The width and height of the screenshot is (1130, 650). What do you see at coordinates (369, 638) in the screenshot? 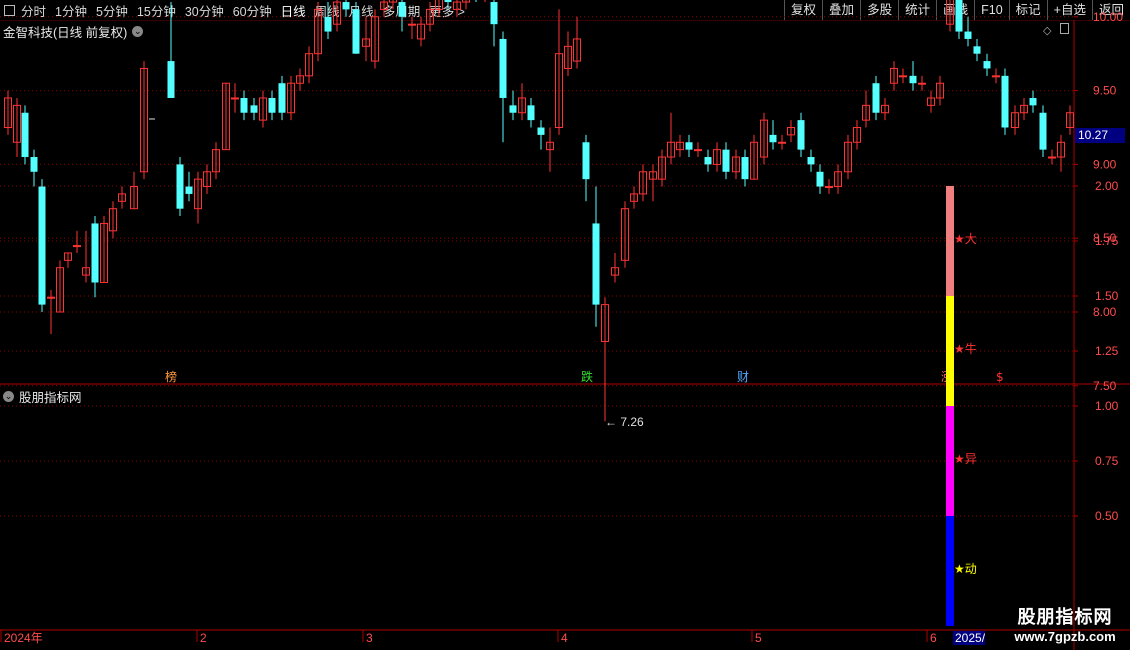
I see `time-axis-label: 3` at bounding box center [369, 638].